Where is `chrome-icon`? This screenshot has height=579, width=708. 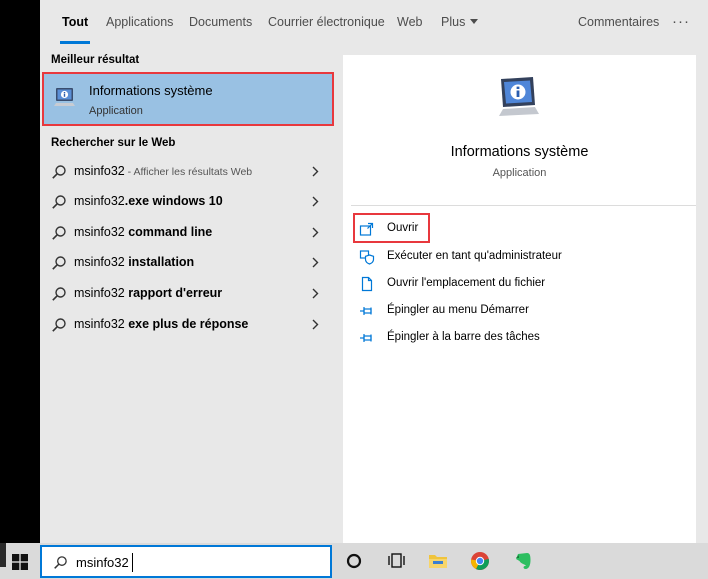
chrome-icon is located at coordinates (480, 561).